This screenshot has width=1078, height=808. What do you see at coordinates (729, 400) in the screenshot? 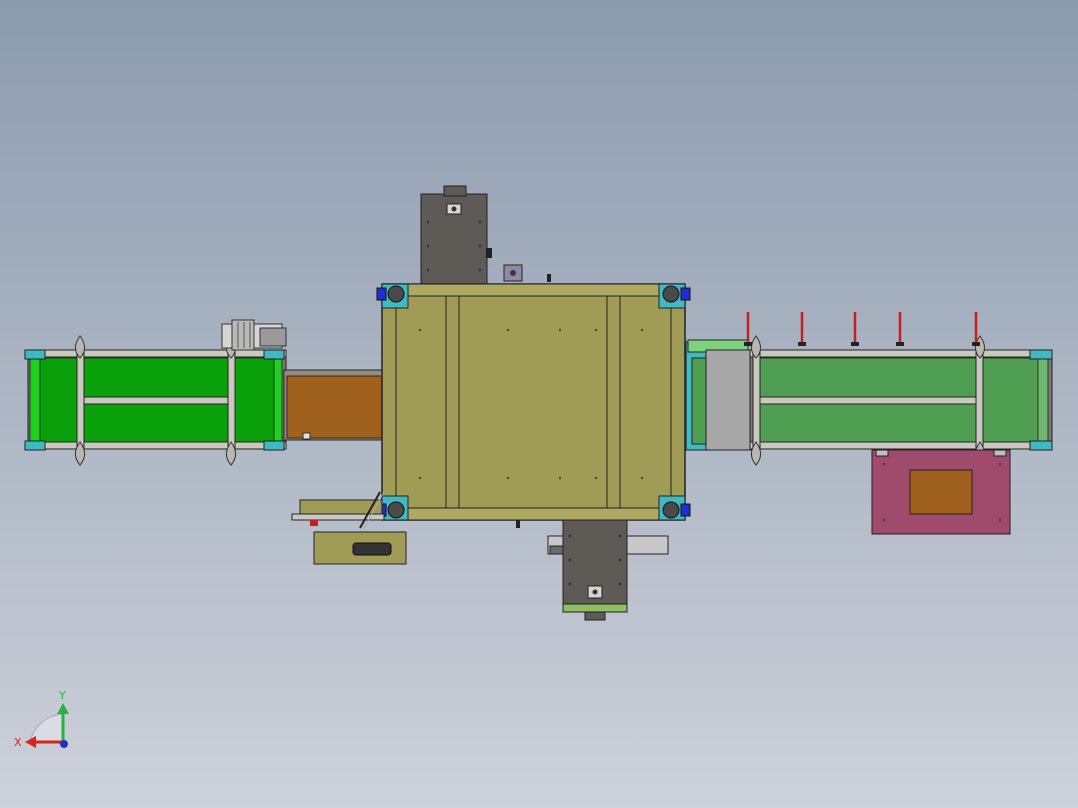
I see `right-transfer-cover` at bounding box center [729, 400].